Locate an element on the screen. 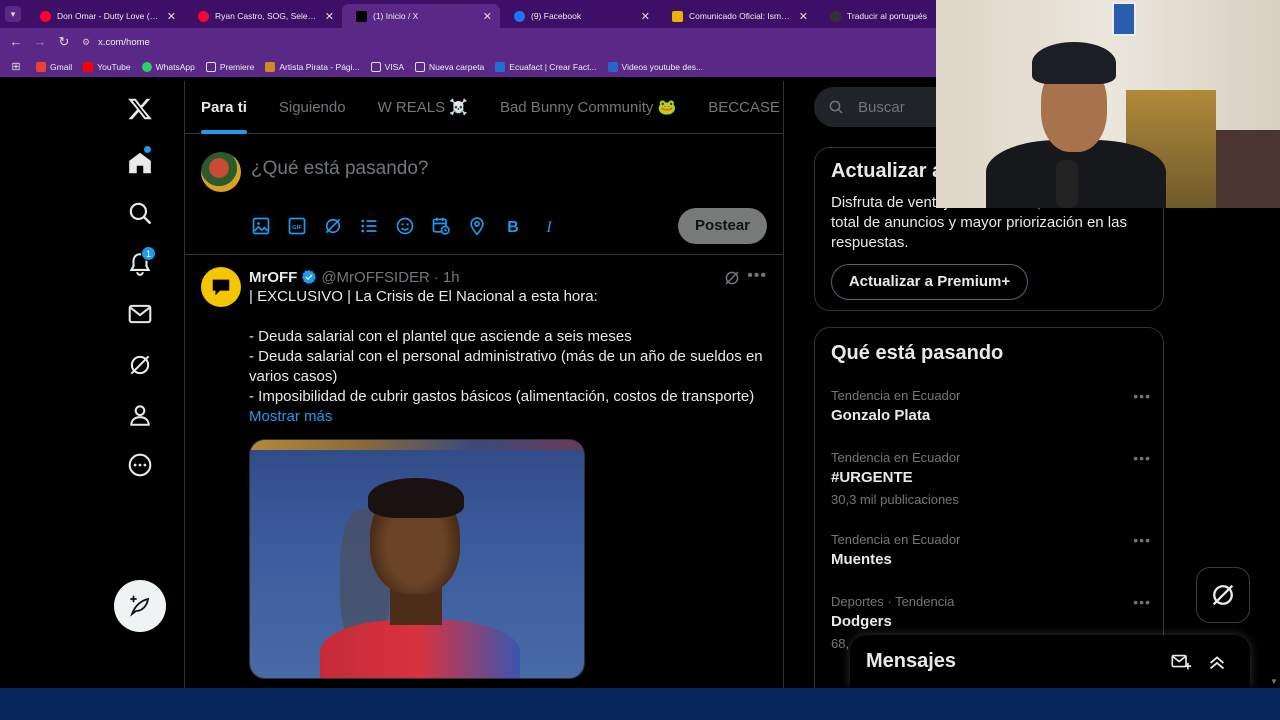 The height and width of the screenshot is (720, 1280). more-options-icon: ••• is located at coordinates (757, 276).